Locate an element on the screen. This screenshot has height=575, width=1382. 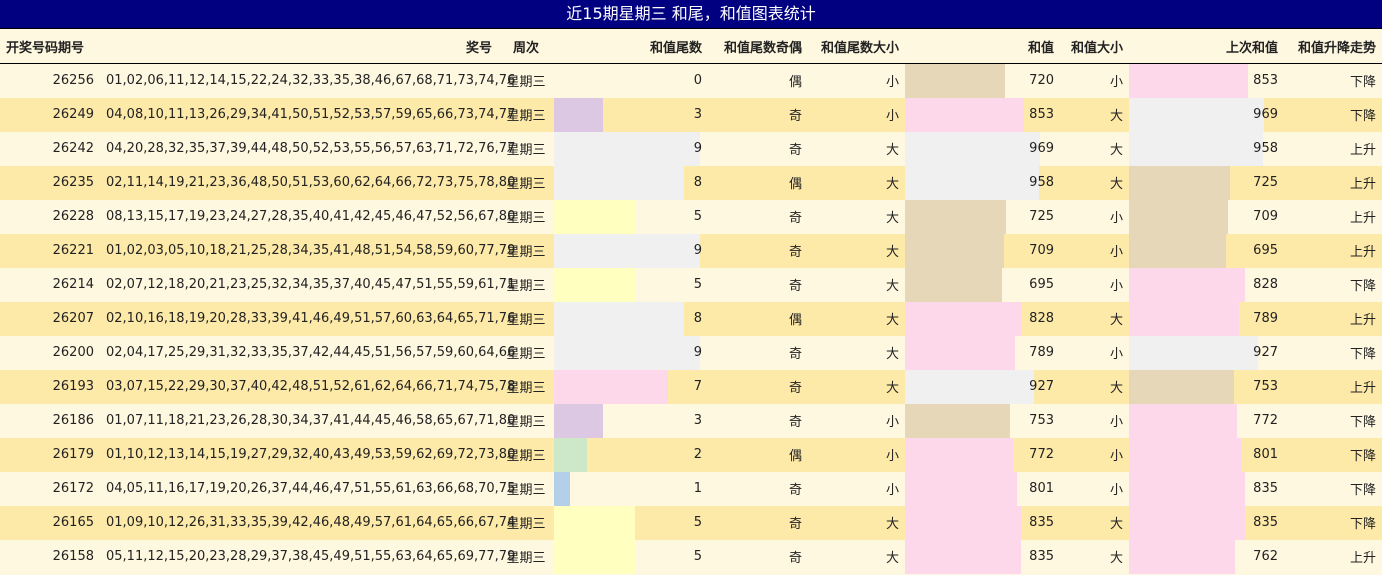
tail-value: 3 is located at coordinates (697, 420).